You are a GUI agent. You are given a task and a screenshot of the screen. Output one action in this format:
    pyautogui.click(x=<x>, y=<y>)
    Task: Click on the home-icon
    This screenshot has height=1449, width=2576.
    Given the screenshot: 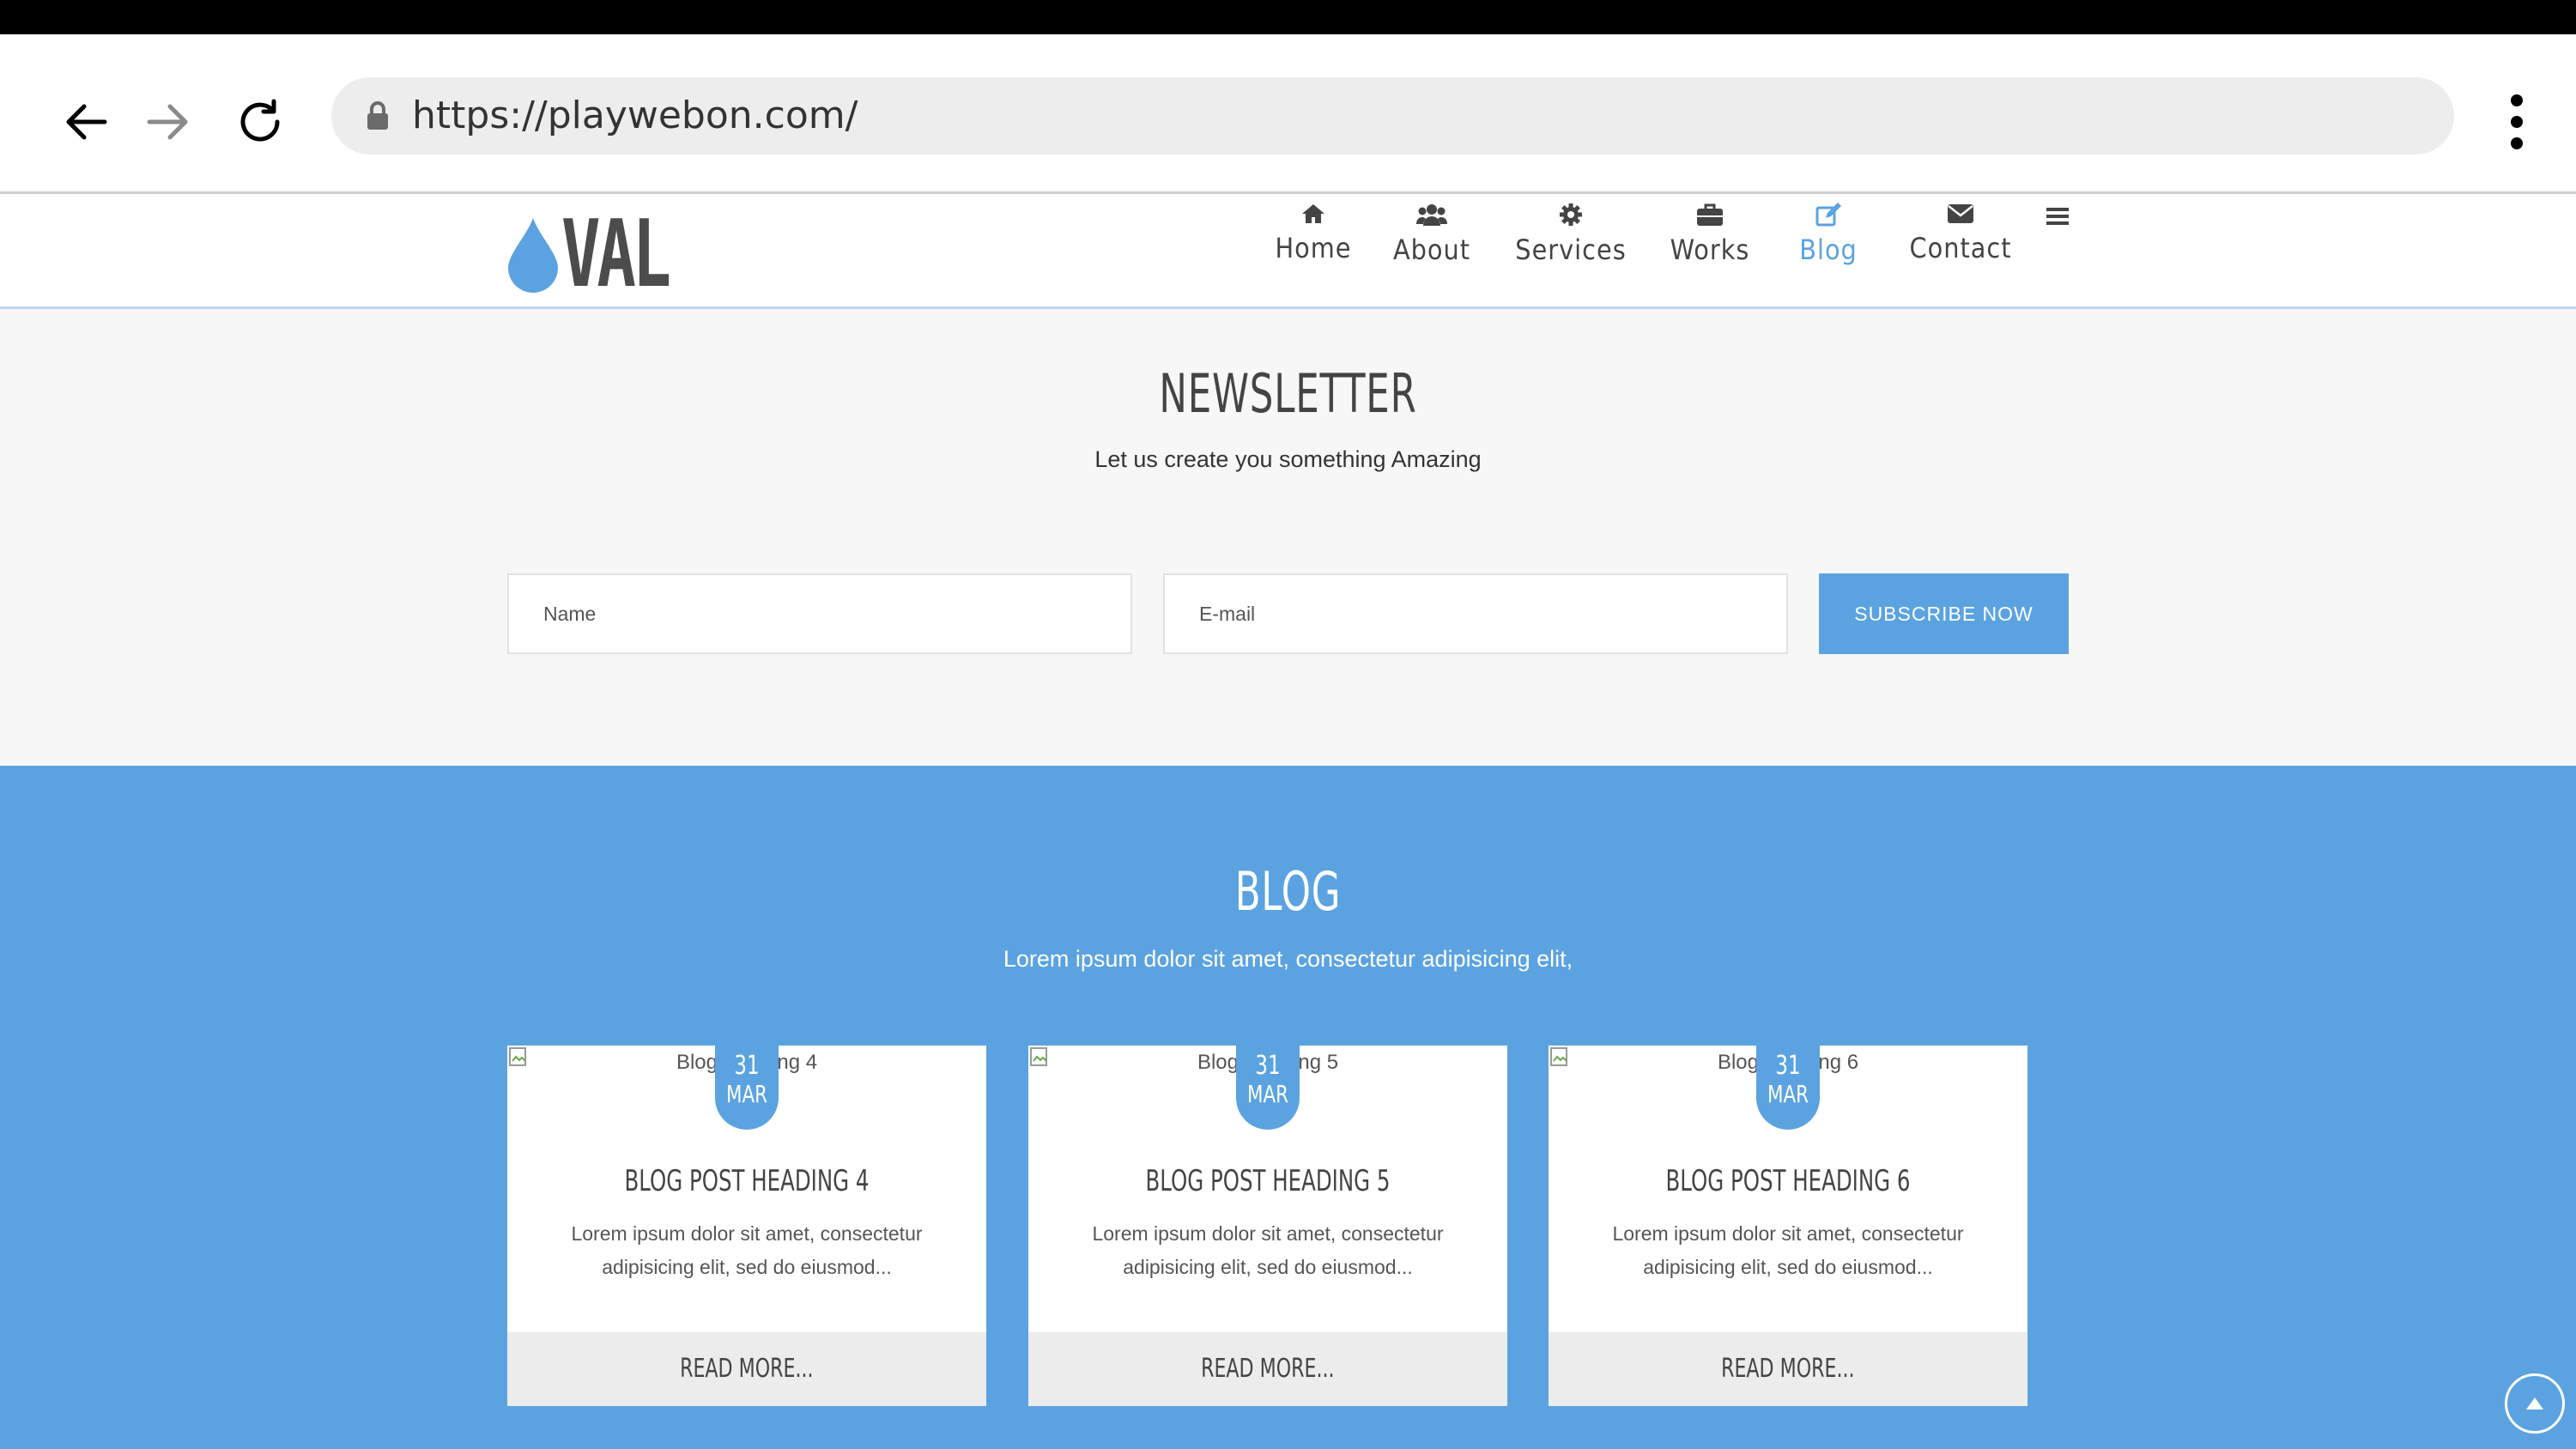 What is the action you would take?
    pyautogui.click(x=1313, y=213)
    